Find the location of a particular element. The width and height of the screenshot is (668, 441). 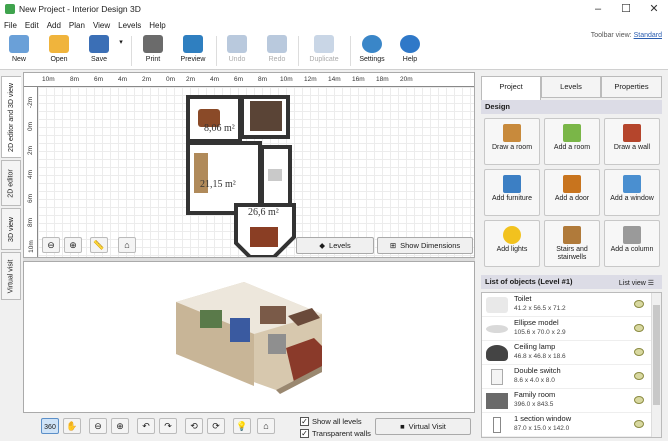

add-window-button: Add a window is located at coordinates (632, 192).